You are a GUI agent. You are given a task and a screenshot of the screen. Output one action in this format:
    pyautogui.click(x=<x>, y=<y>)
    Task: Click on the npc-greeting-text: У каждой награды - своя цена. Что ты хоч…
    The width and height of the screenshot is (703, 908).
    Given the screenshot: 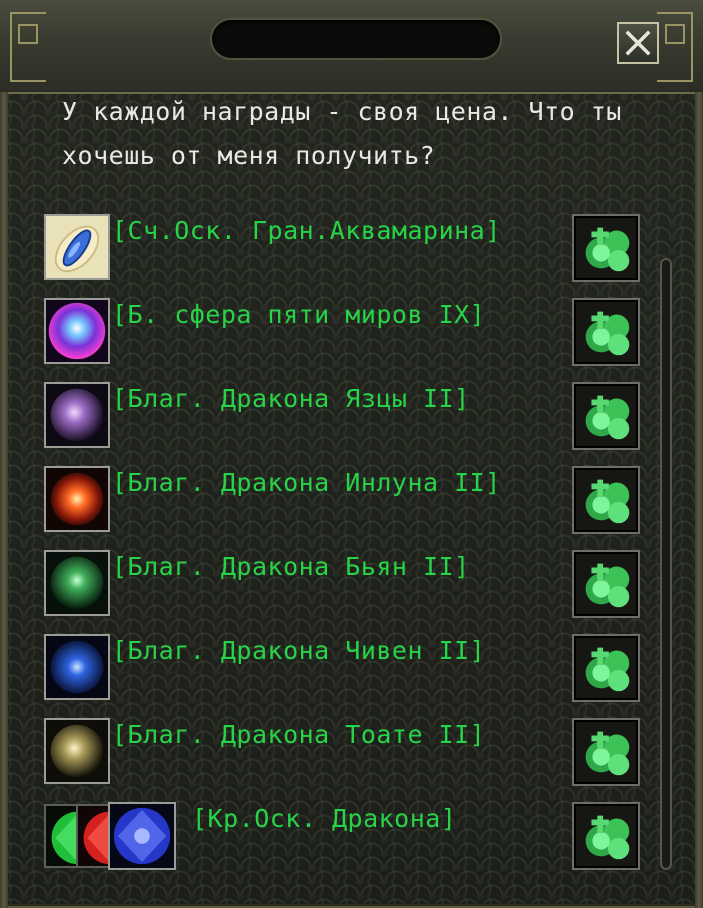 What is the action you would take?
    pyautogui.click(x=342, y=133)
    